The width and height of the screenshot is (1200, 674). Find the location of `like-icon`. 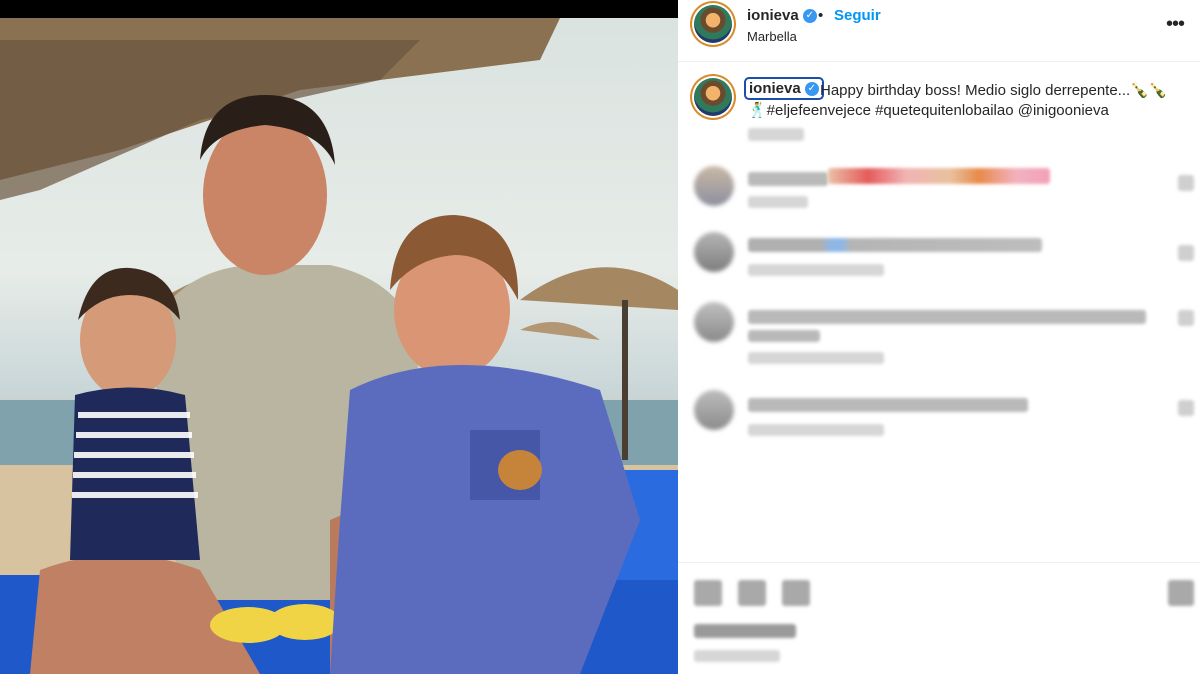

like-icon is located at coordinates (708, 593).